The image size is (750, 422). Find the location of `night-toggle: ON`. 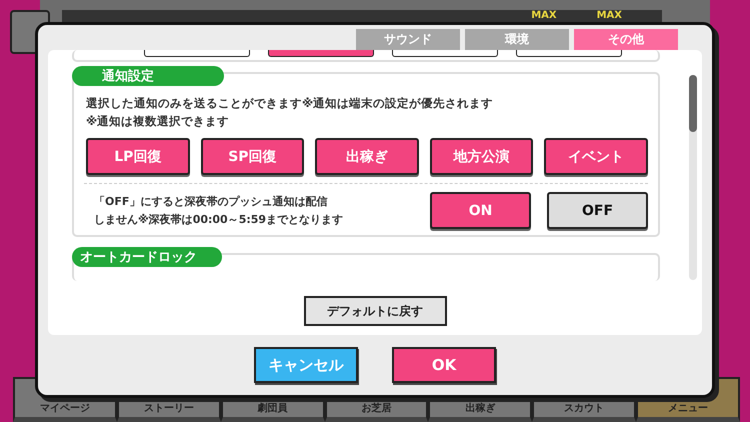

night-toggle: ON is located at coordinates (481, 210).